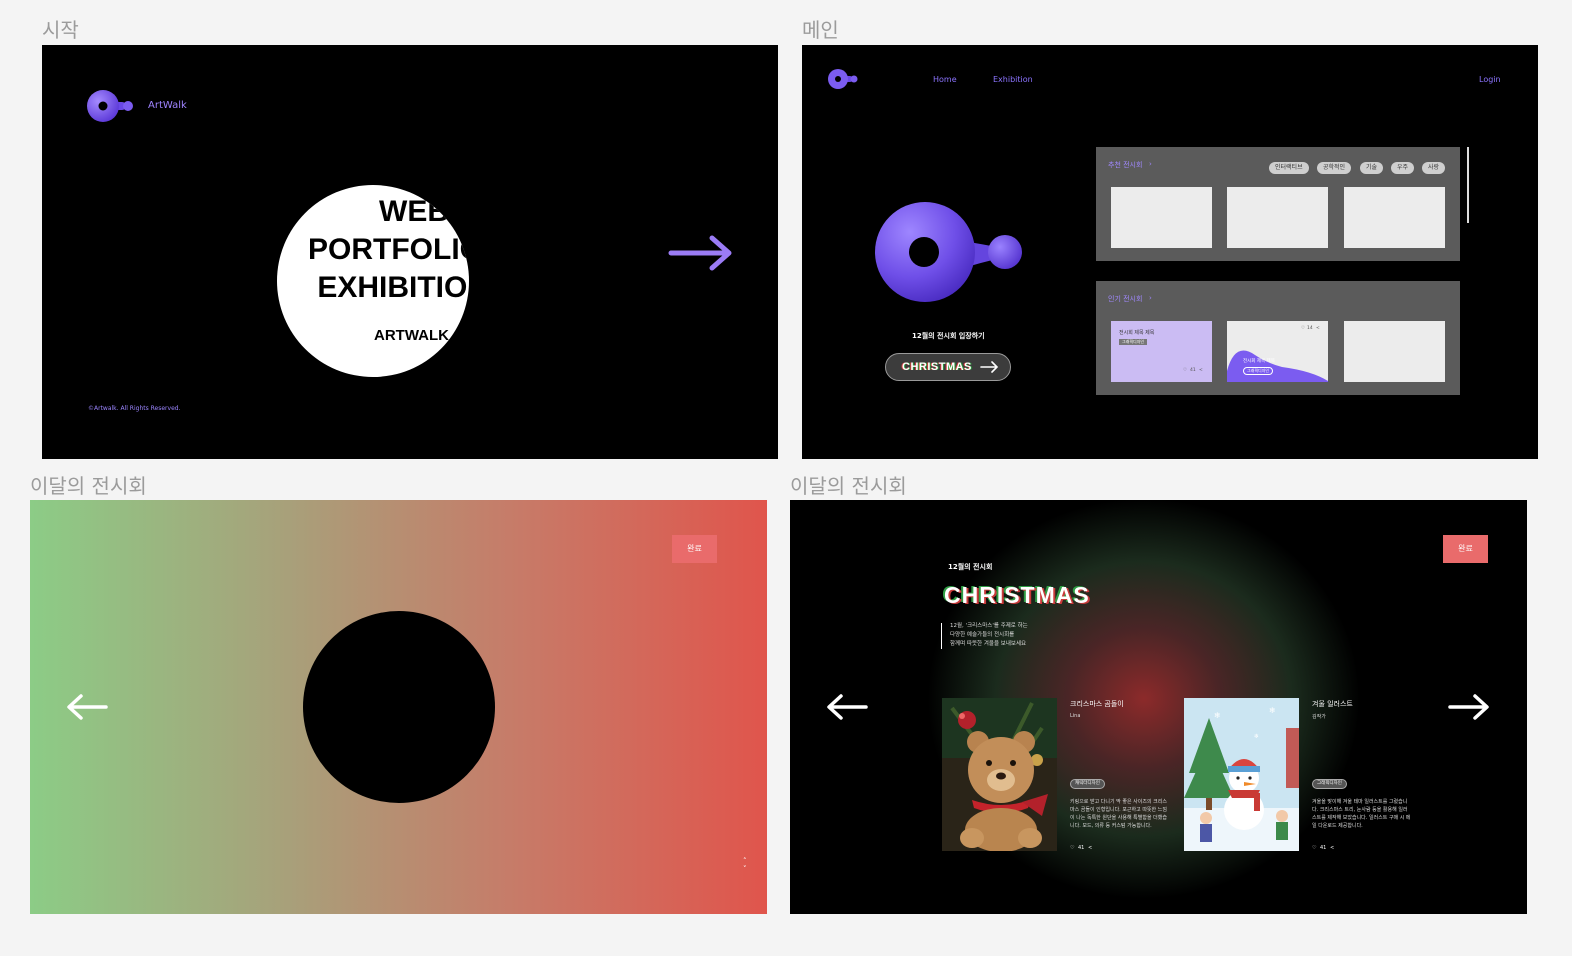 This screenshot has width=1572, height=956. I want to click on popular-card: 전시회 제목 제목 그래픽디자인 ♡ 41 <, so click(1161, 351).